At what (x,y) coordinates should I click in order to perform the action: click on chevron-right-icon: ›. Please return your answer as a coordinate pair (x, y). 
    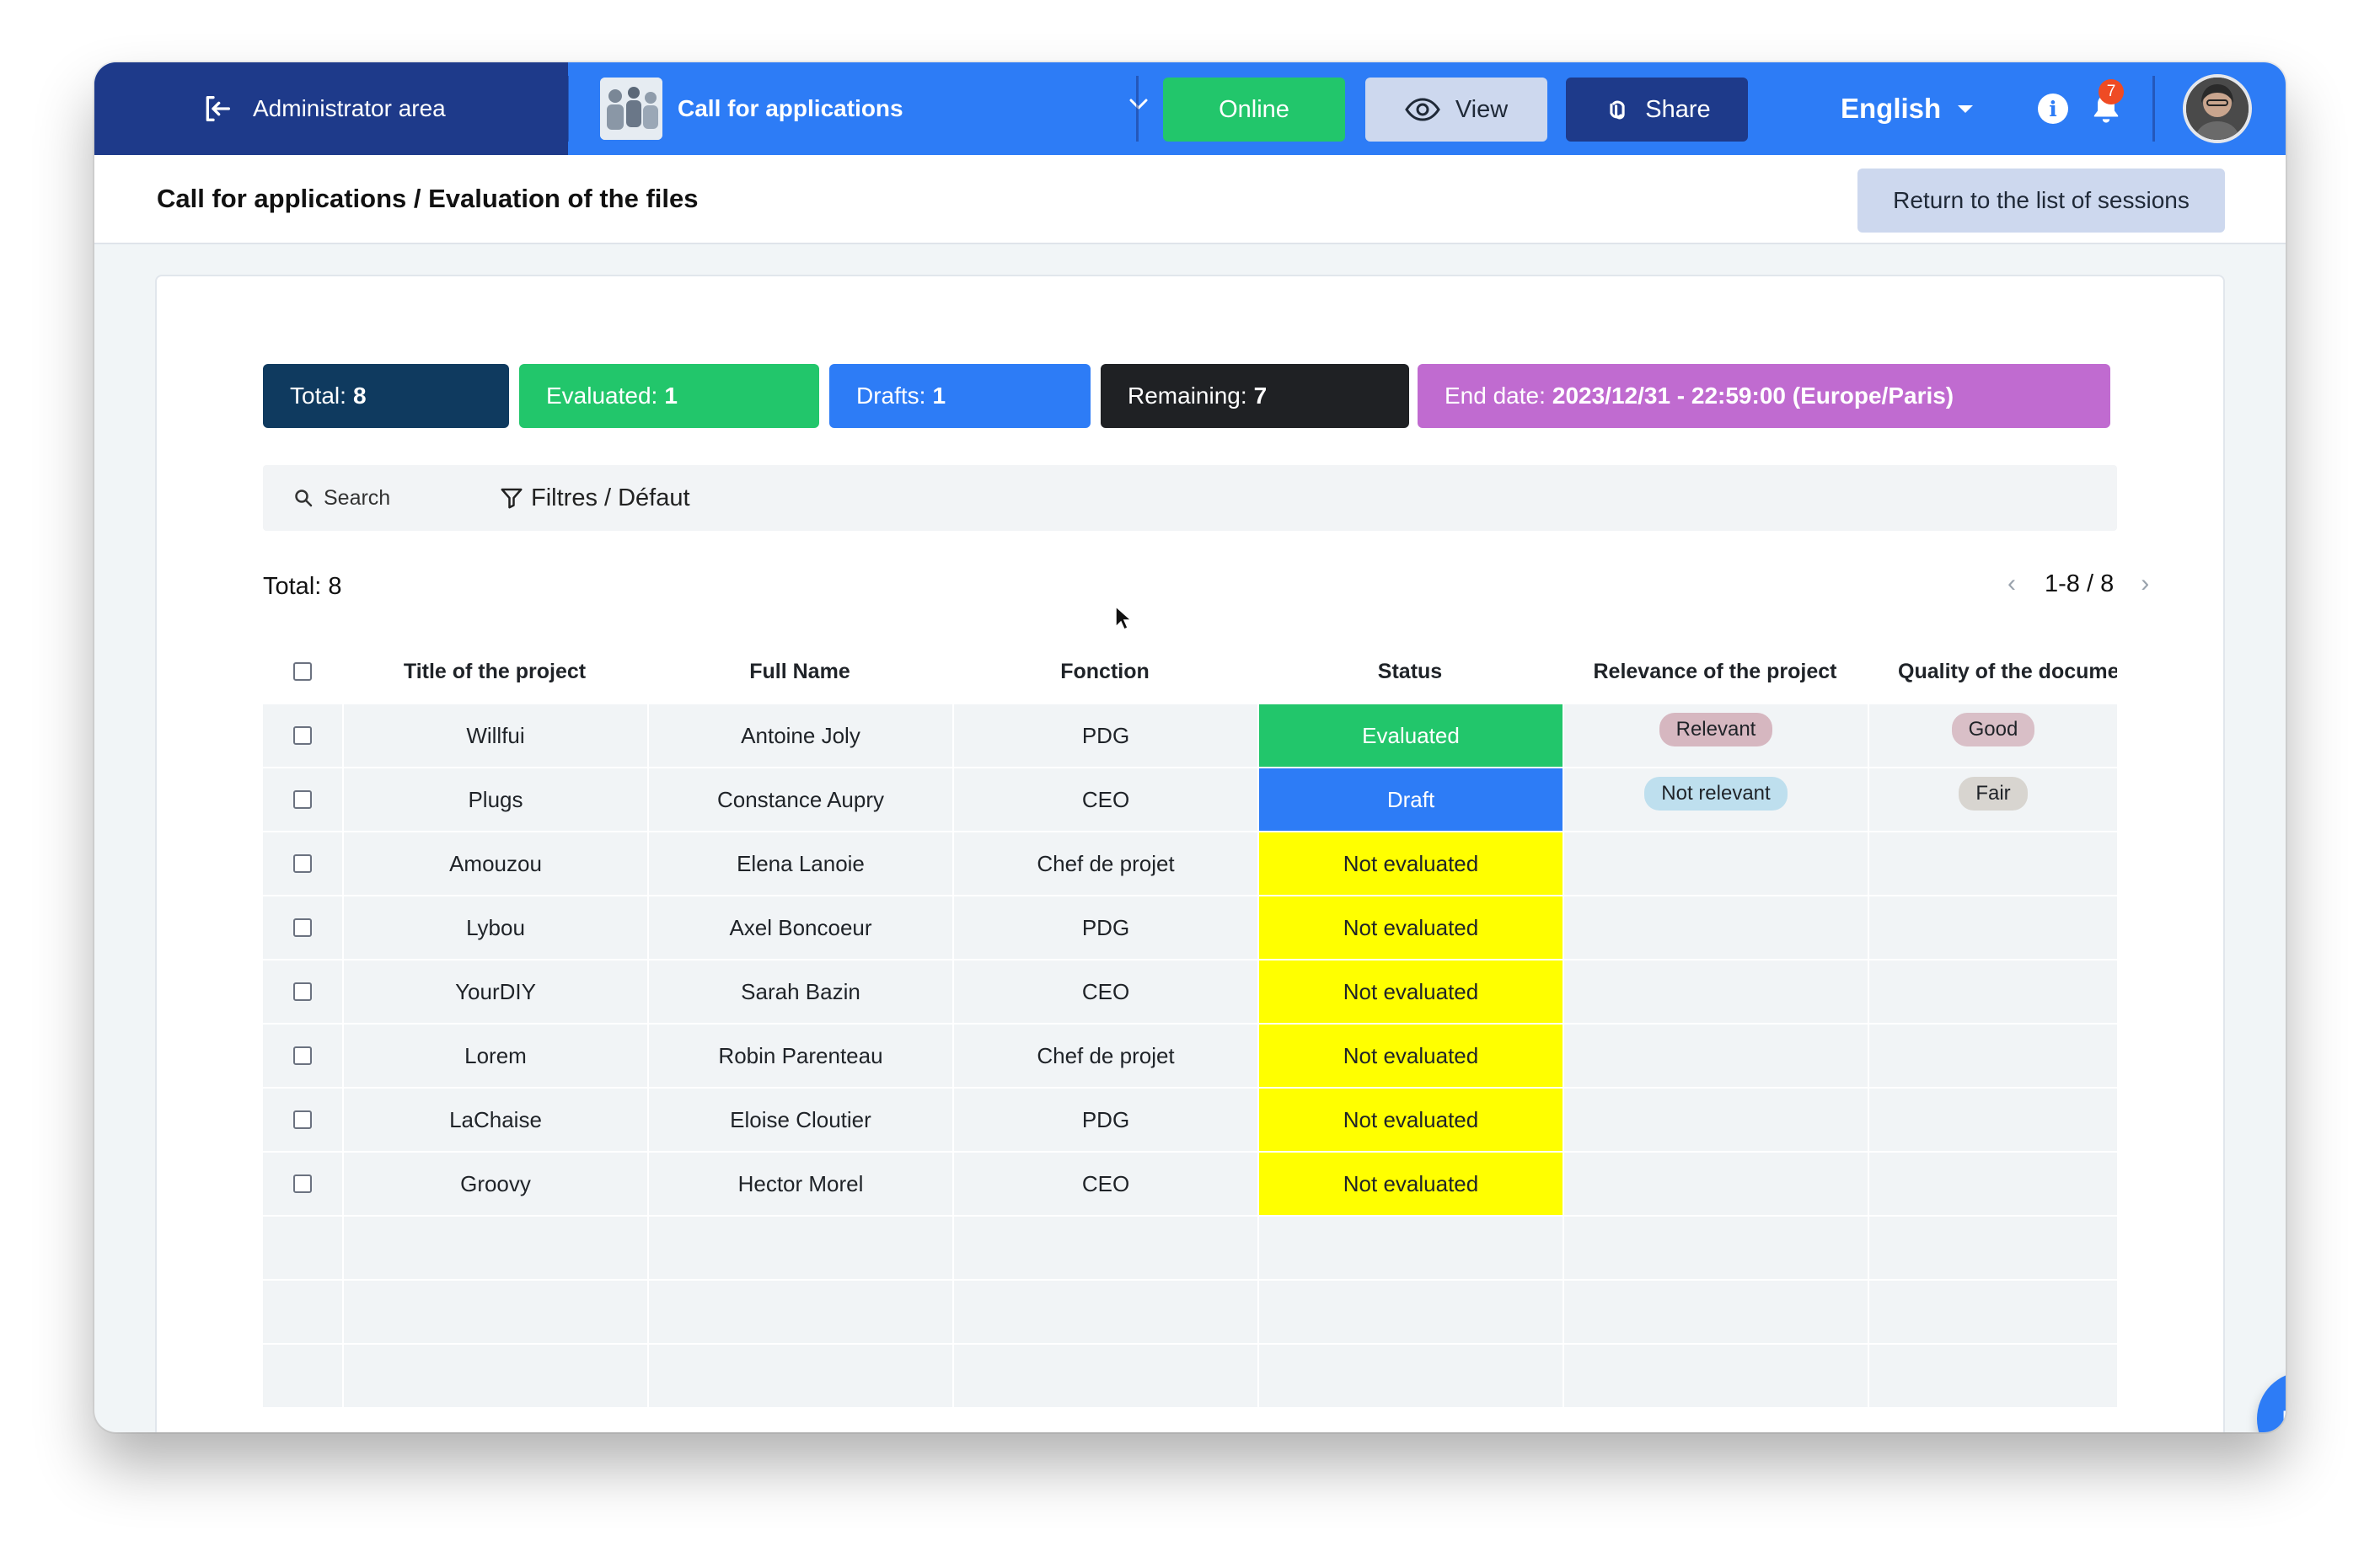
    Looking at the image, I should click on (2145, 584).